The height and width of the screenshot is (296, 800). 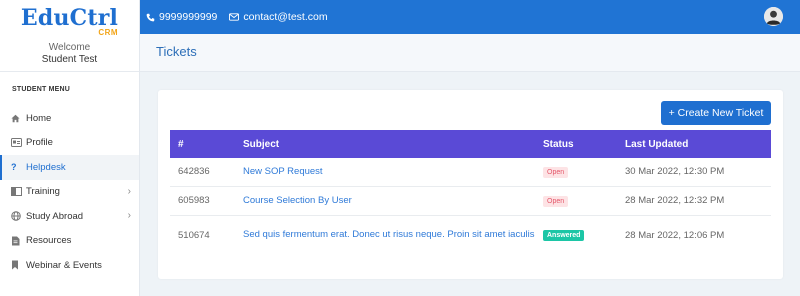 What do you see at coordinates (18, 192) in the screenshot?
I see `presentation-icon` at bounding box center [18, 192].